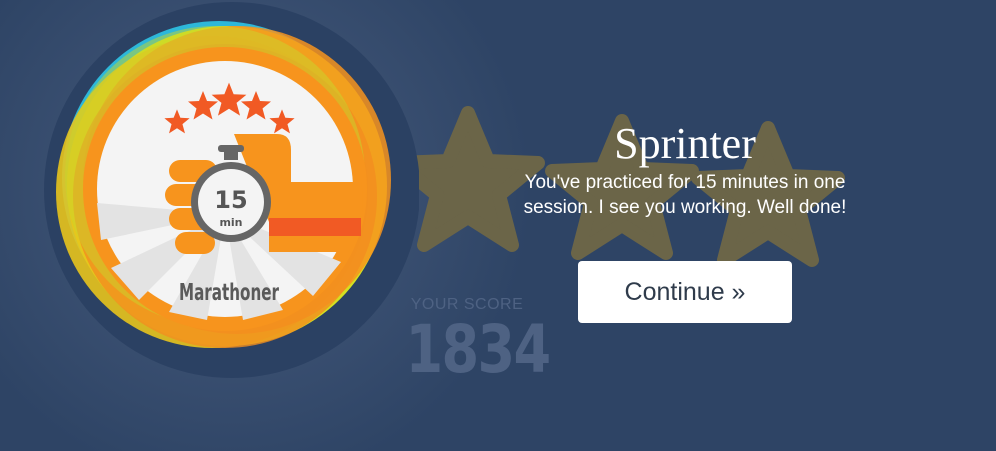 Image resolution: width=996 pixels, height=451 pixels. Describe the element at coordinates (478, 349) in the screenshot. I see `score-value: 1834` at that location.